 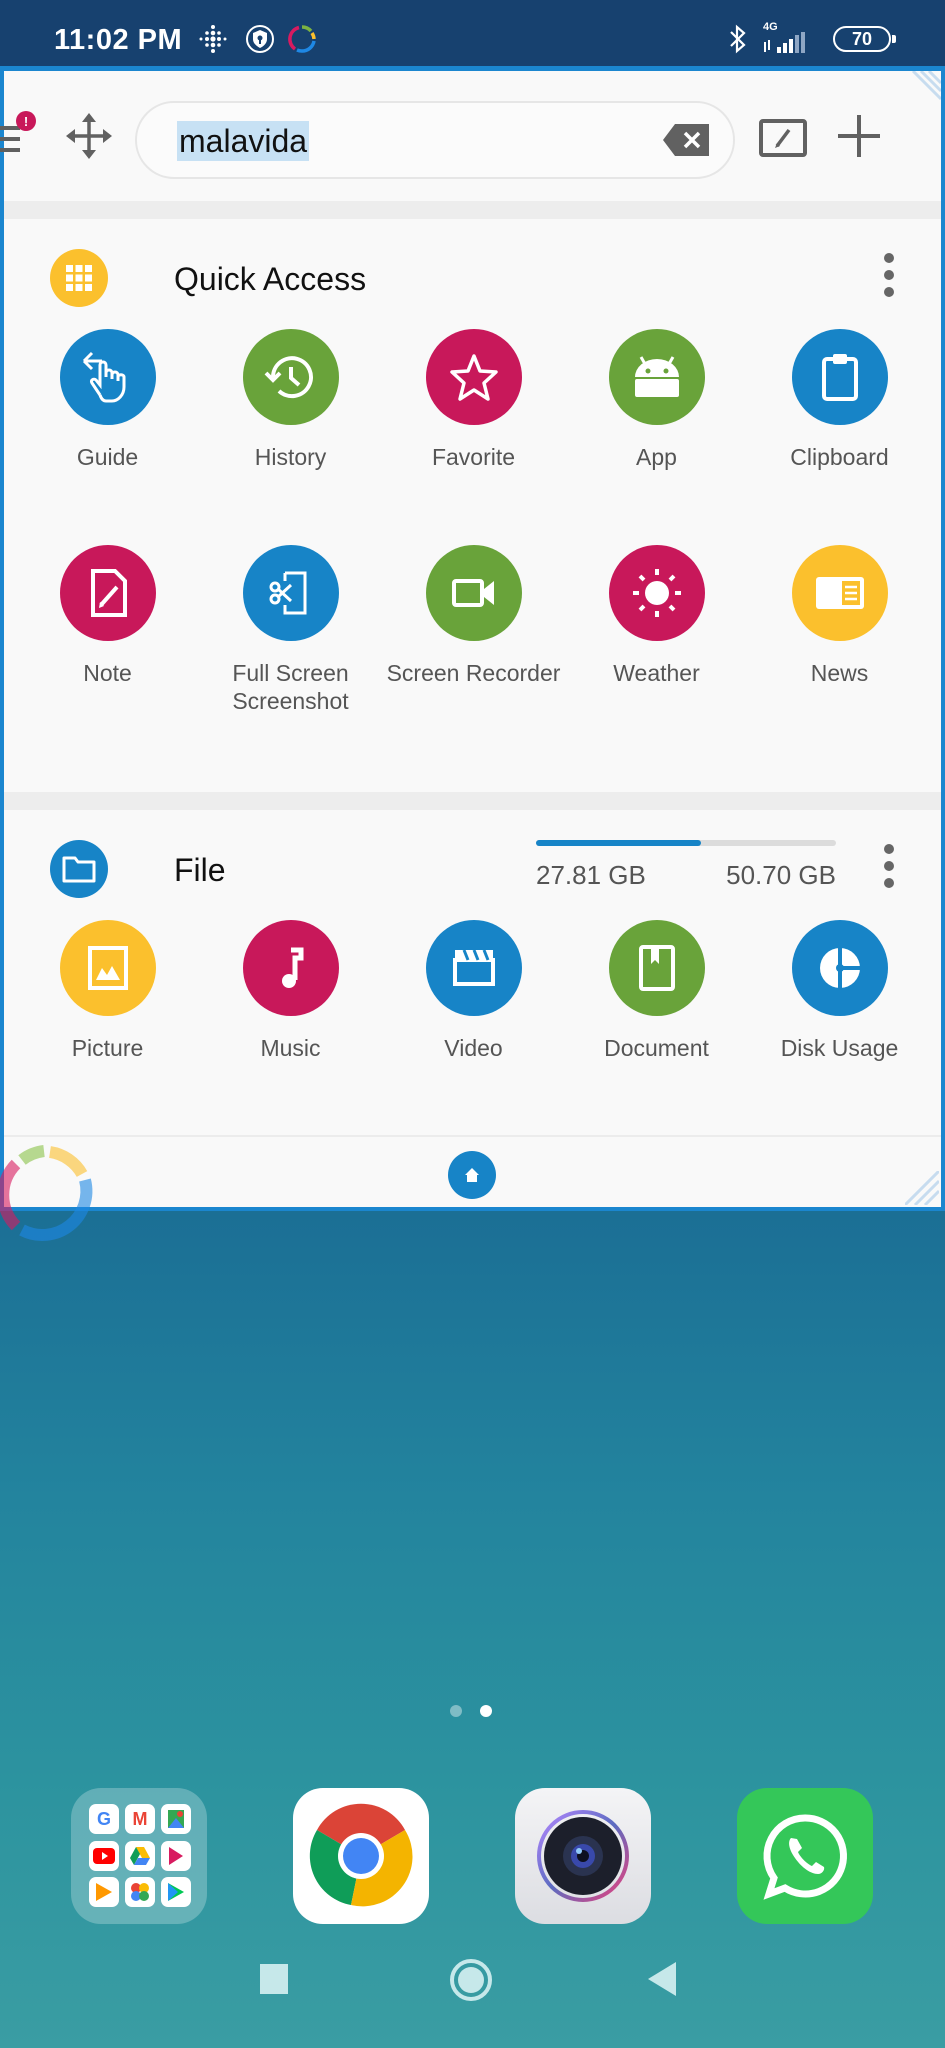 I want to click on quick-access-more-icon, so click(x=890, y=278).